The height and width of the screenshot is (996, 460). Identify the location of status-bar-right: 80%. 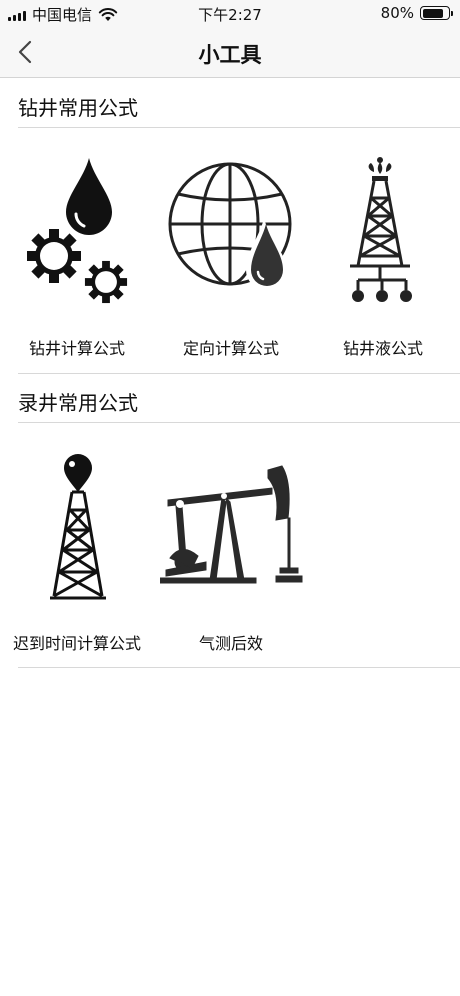
(416, 13).